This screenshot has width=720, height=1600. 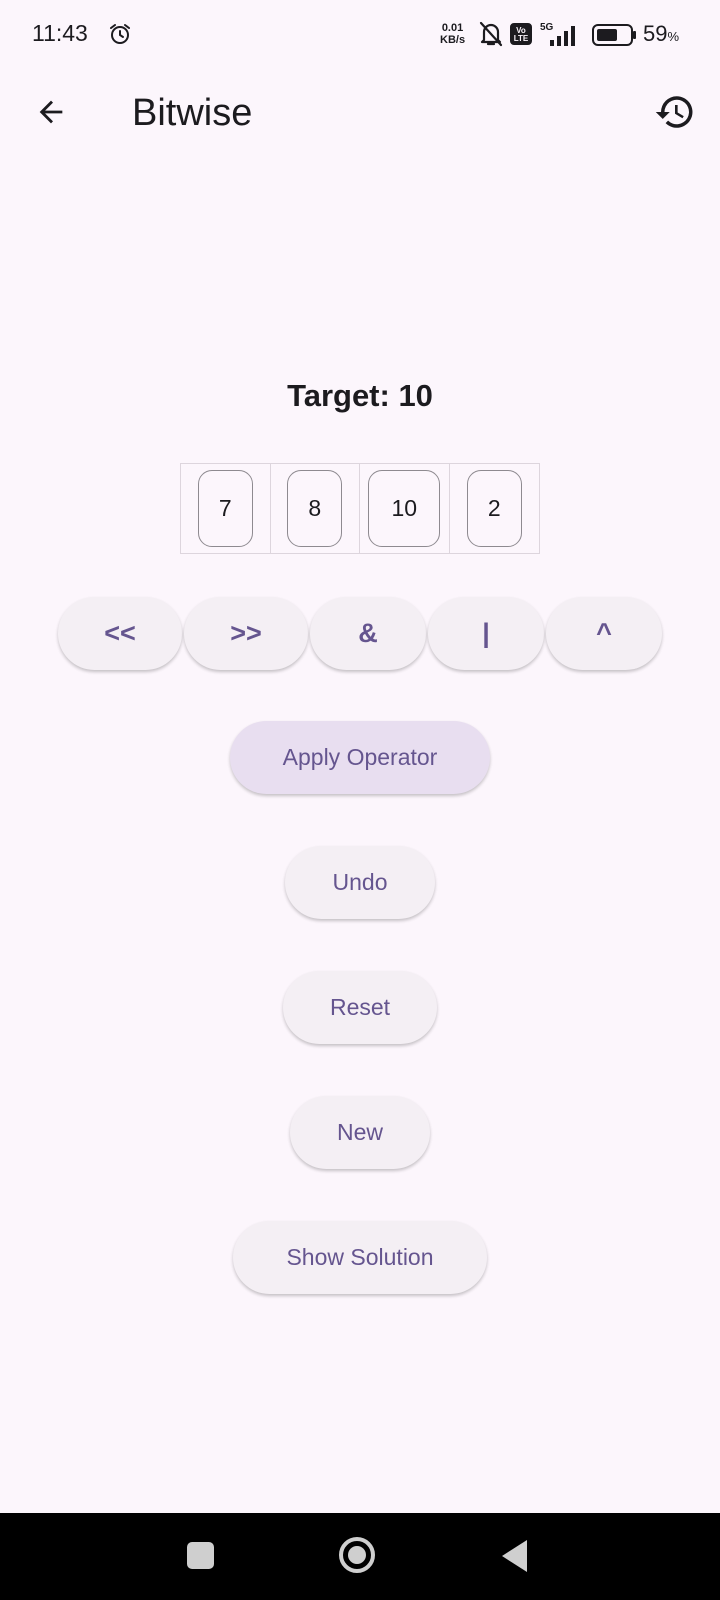 I want to click on recents-icon, so click(x=200, y=1555).